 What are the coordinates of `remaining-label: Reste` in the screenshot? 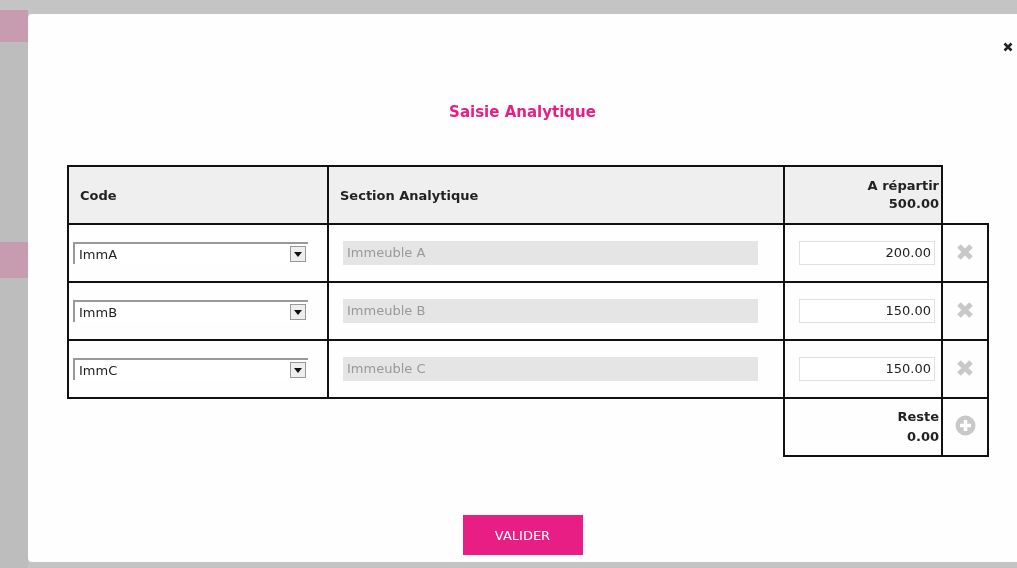 It's located at (918, 416).